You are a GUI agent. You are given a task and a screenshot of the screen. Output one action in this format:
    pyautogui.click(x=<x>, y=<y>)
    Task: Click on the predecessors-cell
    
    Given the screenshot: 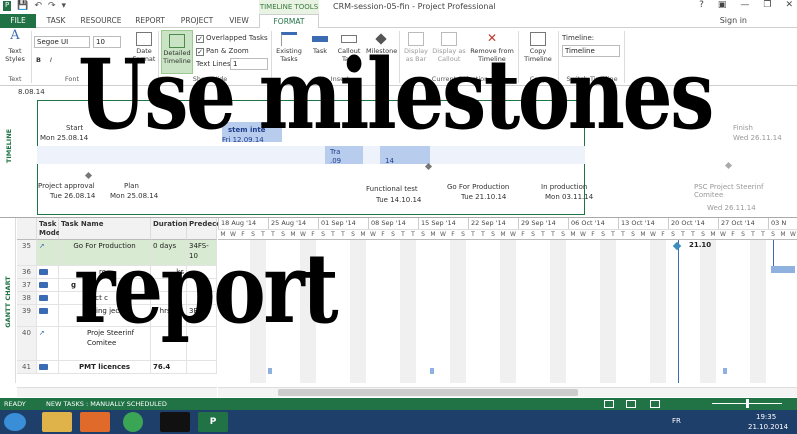 What is the action you would take?
    pyautogui.click(x=202, y=367)
    